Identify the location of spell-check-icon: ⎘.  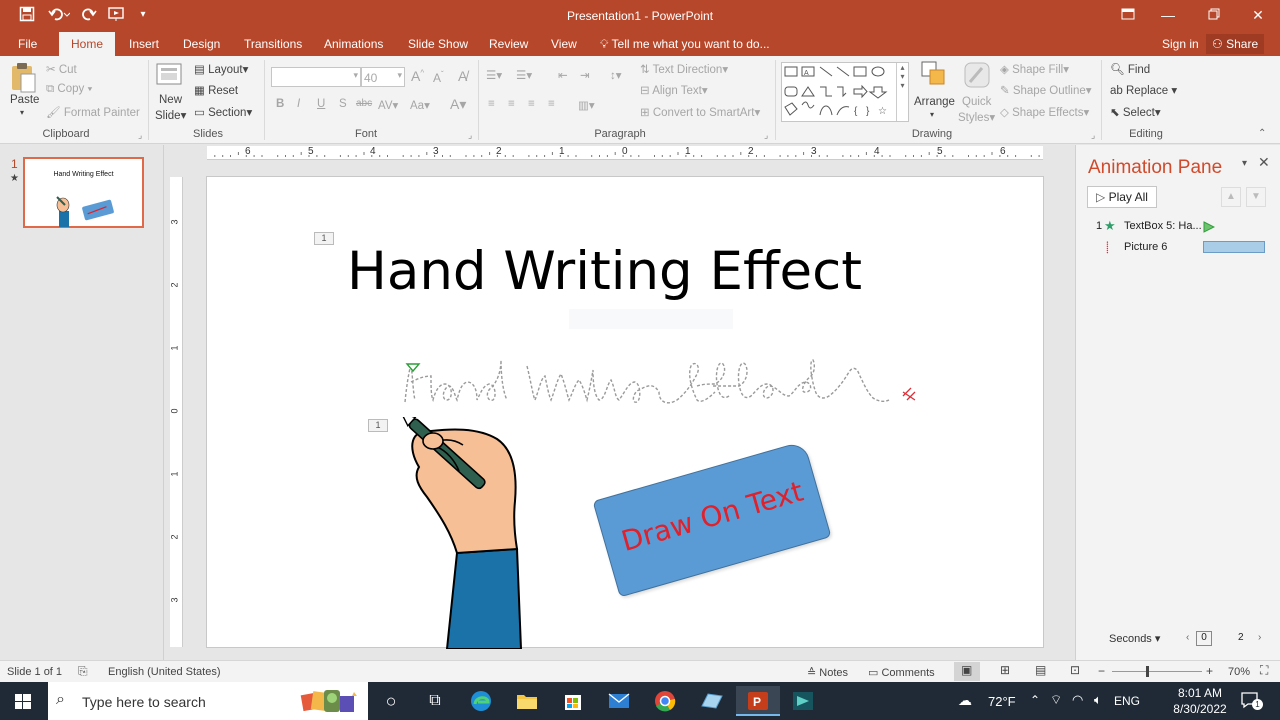
(83, 671).